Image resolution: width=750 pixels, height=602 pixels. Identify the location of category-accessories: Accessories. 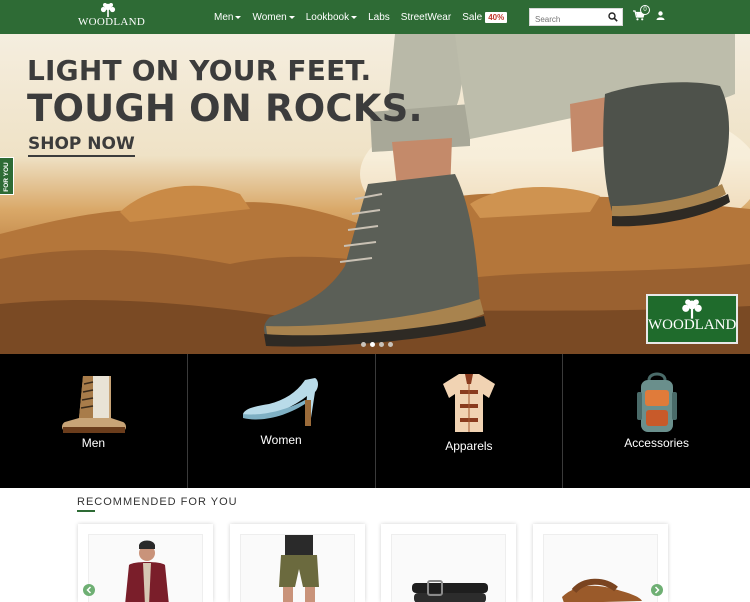
(656, 421).